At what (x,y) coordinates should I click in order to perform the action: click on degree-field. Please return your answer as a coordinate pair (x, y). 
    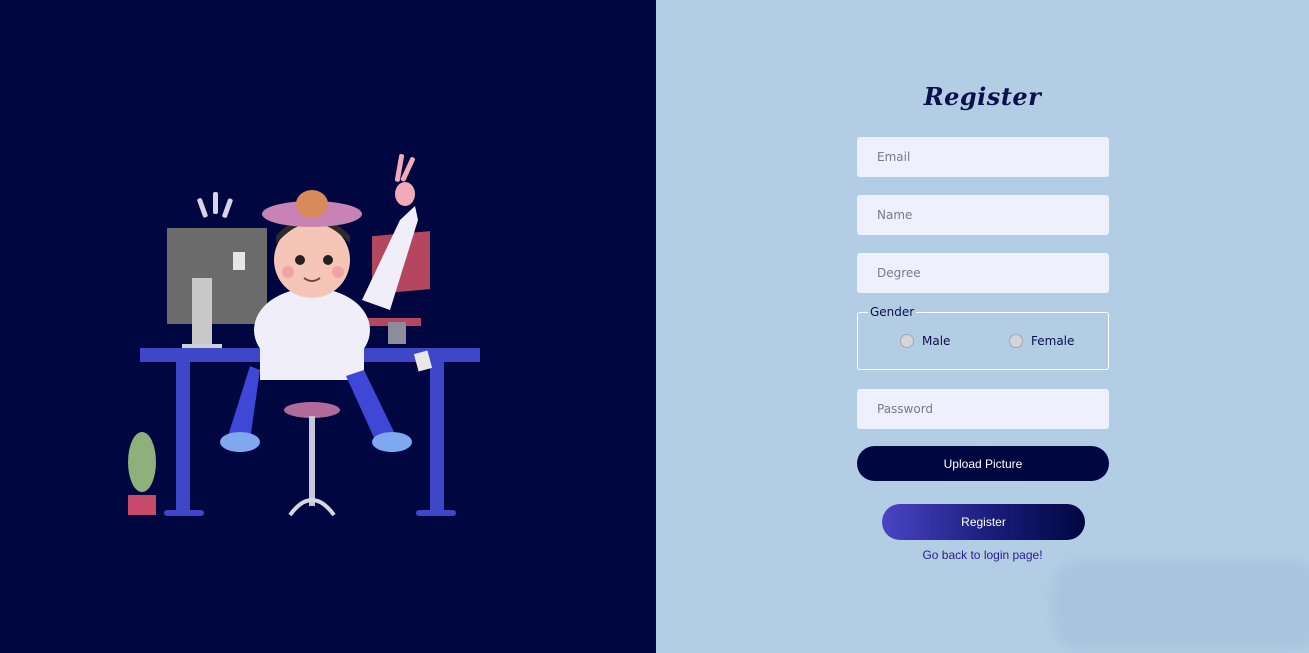
    Looking at the image, I should click on (983, 273).